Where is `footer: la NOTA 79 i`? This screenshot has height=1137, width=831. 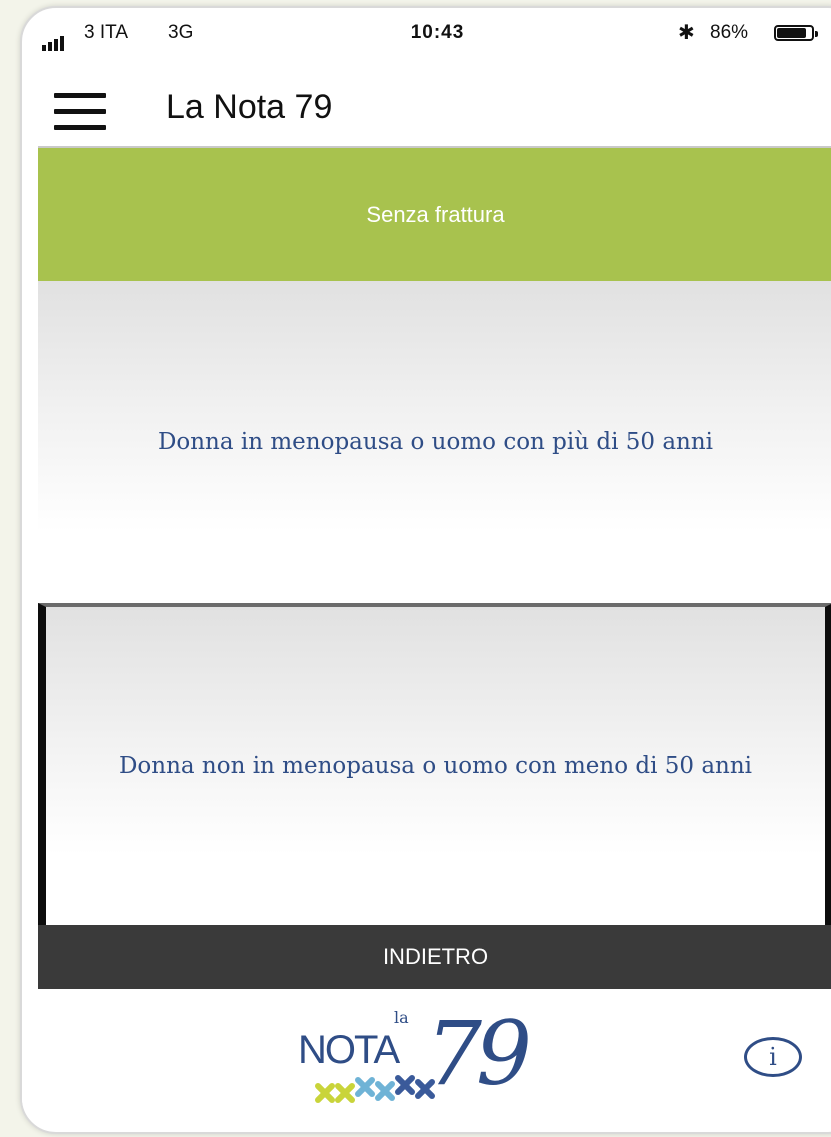 footer: la NOTA 79 i is located at coordinates (426, 1060).